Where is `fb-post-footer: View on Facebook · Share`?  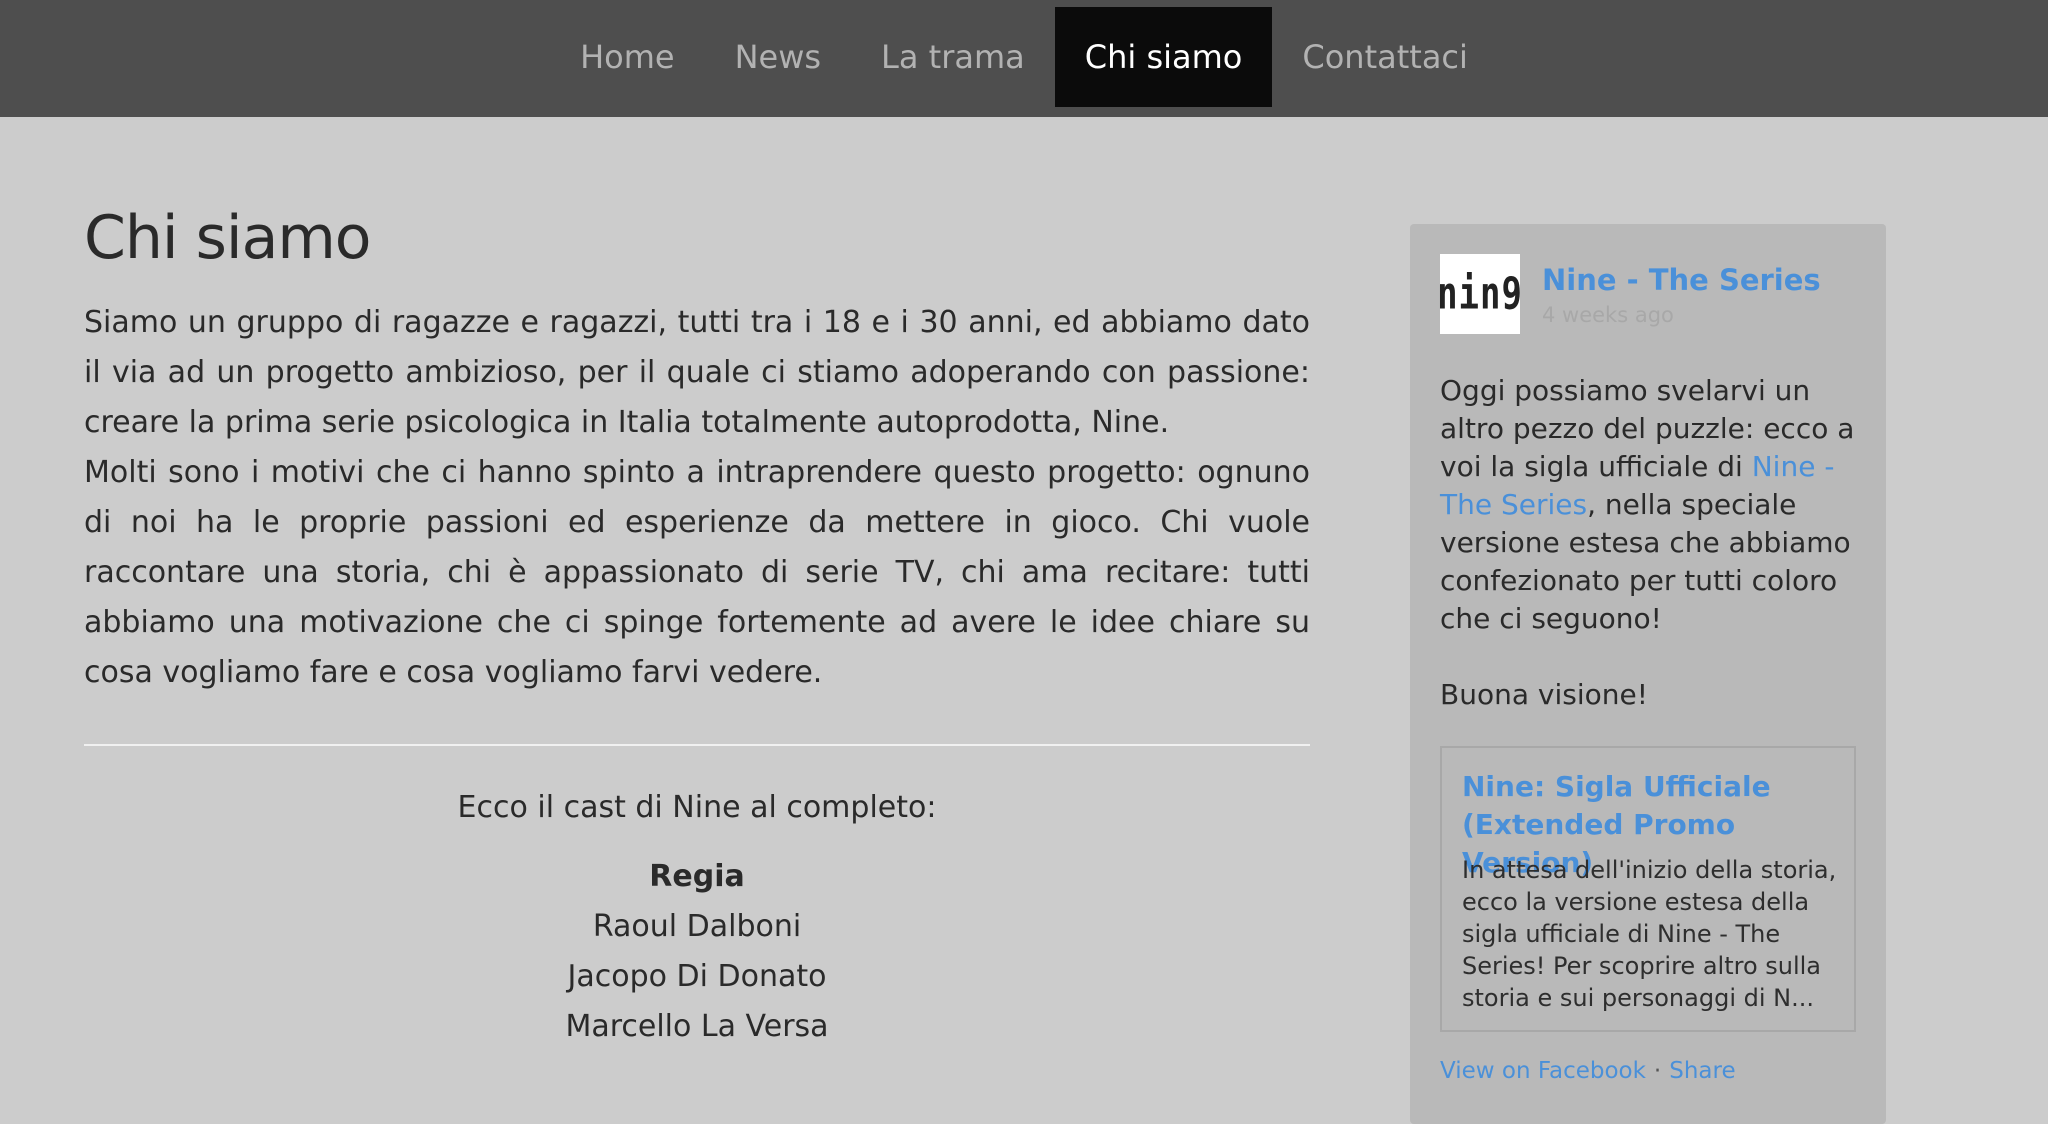
fb-post-footer: View on Facebook · Share is located at coordinates (1588, 1071).